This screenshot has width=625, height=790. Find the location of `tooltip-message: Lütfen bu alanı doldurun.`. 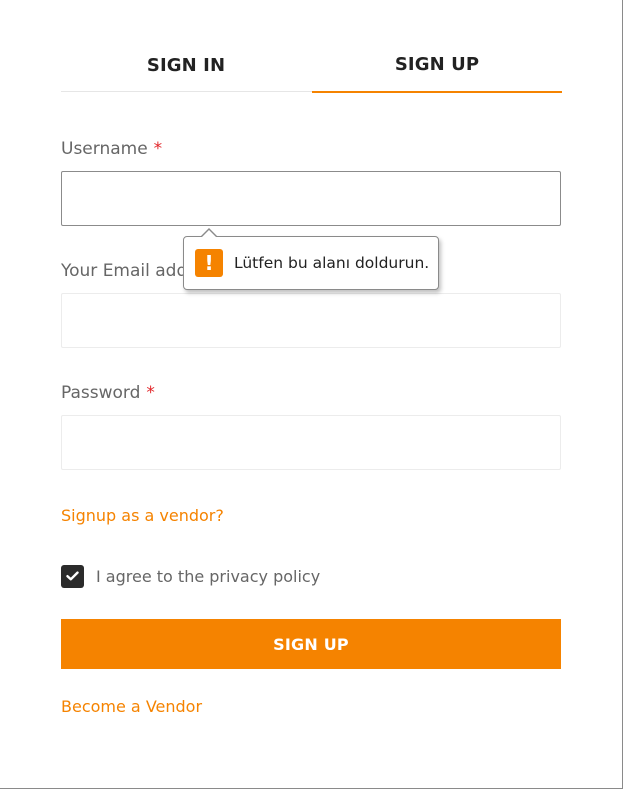

tooltip-message: Lütfen bu alanı doldurun. is located at coordinates (332, 263).